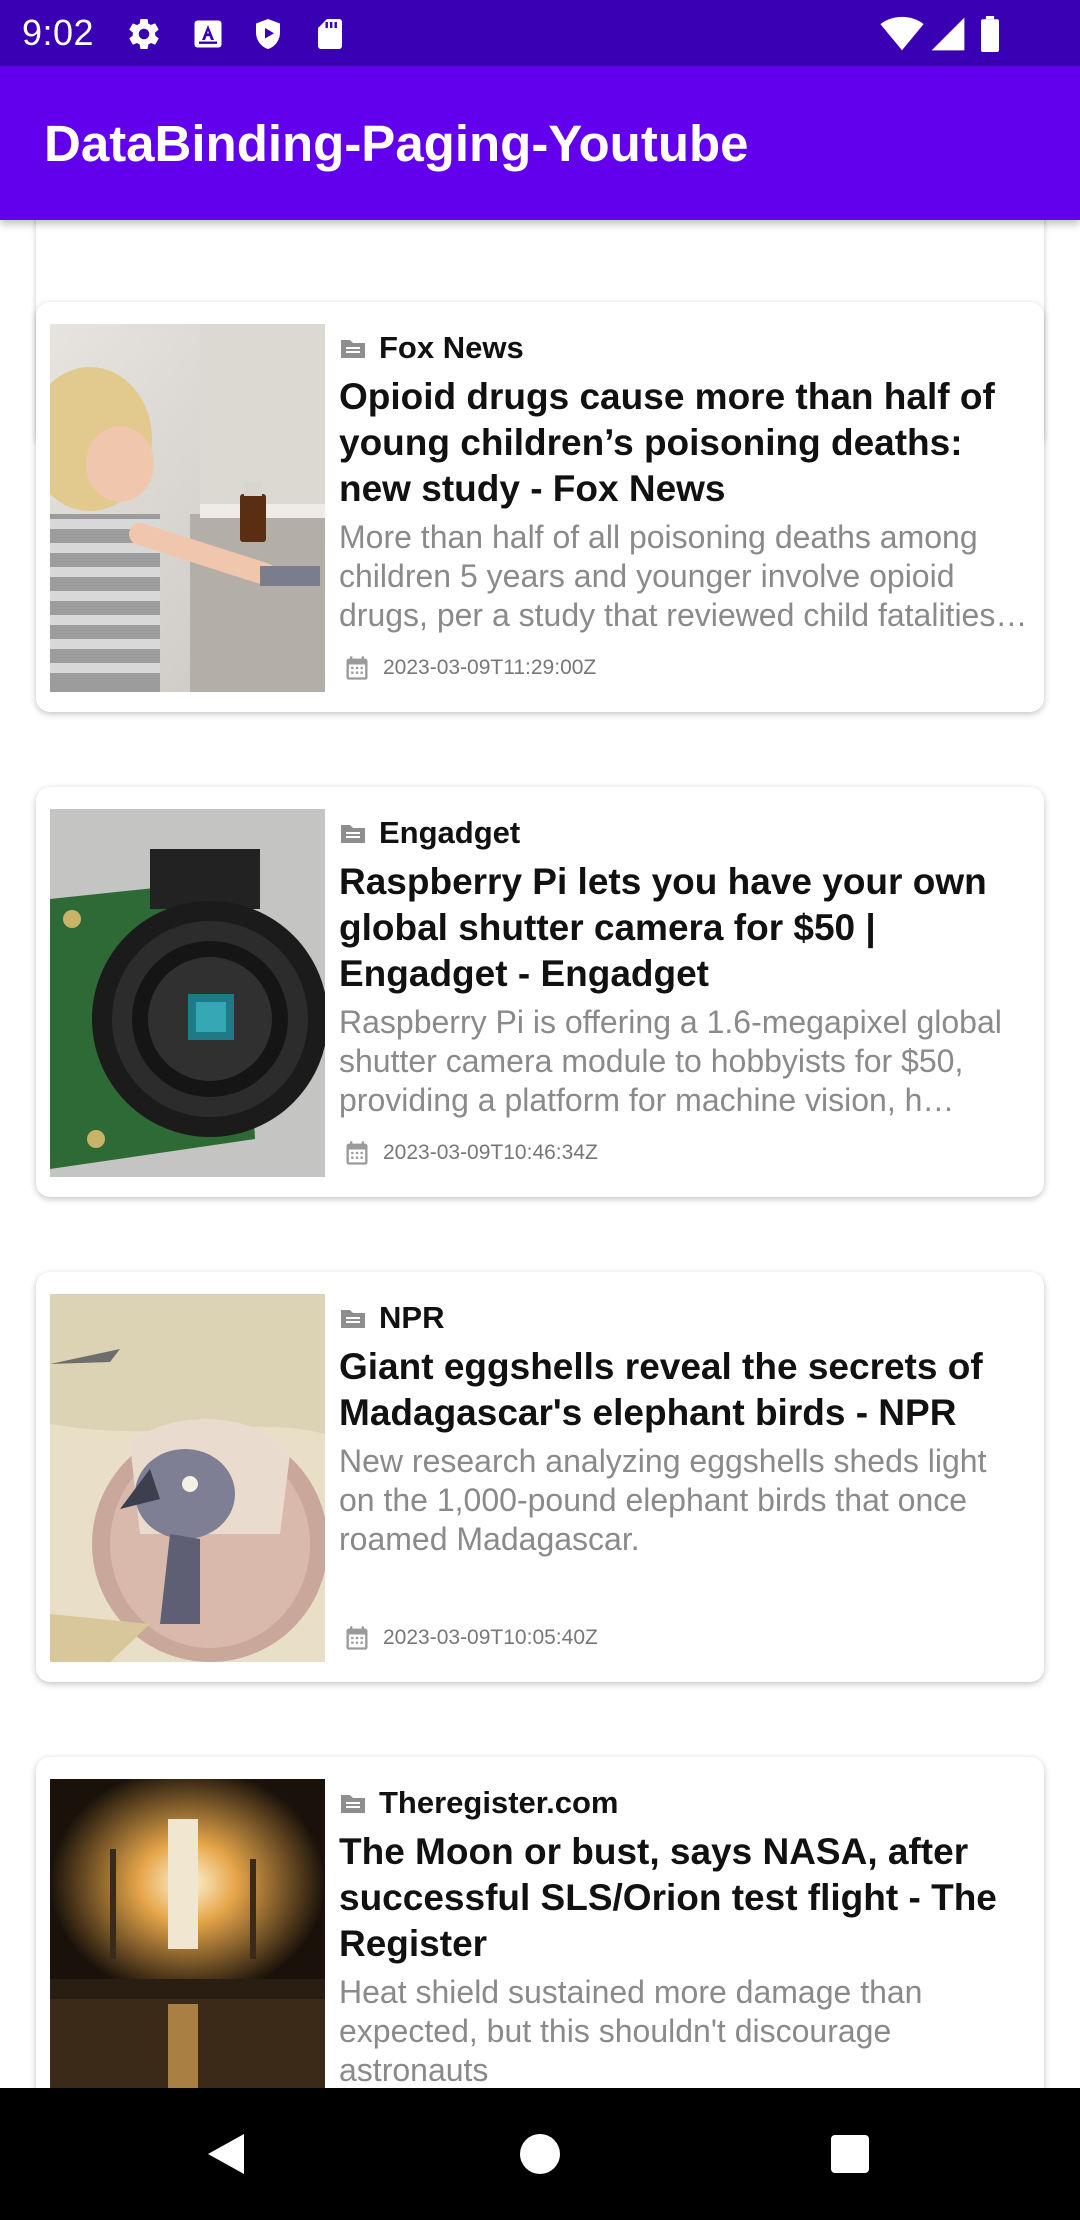 Image resolution: width=1080 pixels, height=2220 pixels. I want to click on a-badge-icon, so click(208, 34).